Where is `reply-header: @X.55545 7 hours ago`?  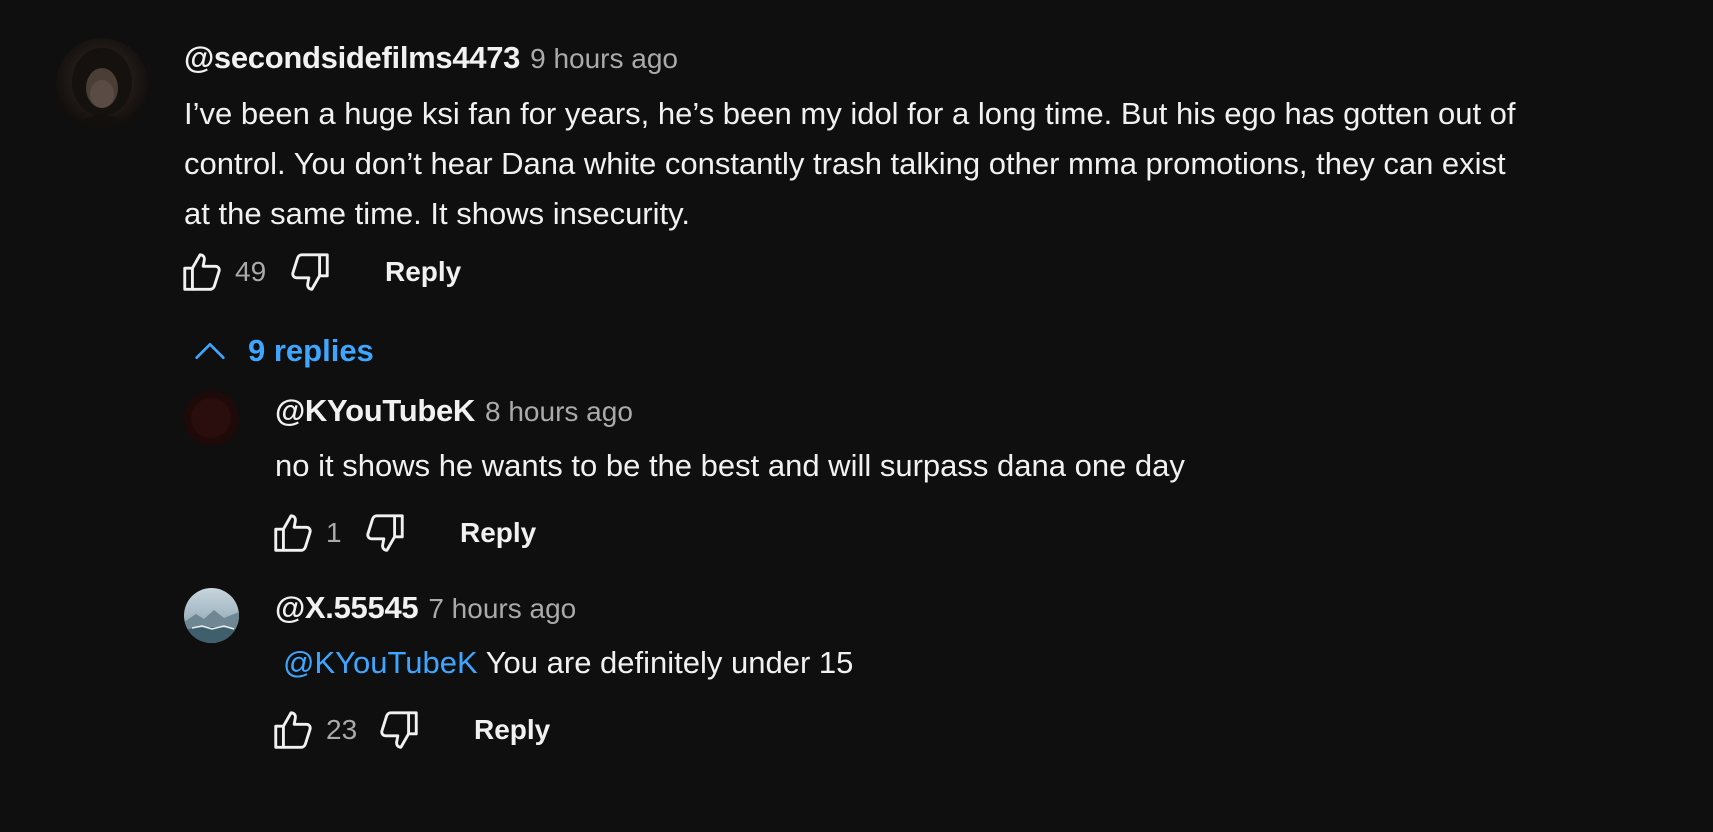
reply-header: @X.55545 7 hours ago is located at coordinates (425, 608).